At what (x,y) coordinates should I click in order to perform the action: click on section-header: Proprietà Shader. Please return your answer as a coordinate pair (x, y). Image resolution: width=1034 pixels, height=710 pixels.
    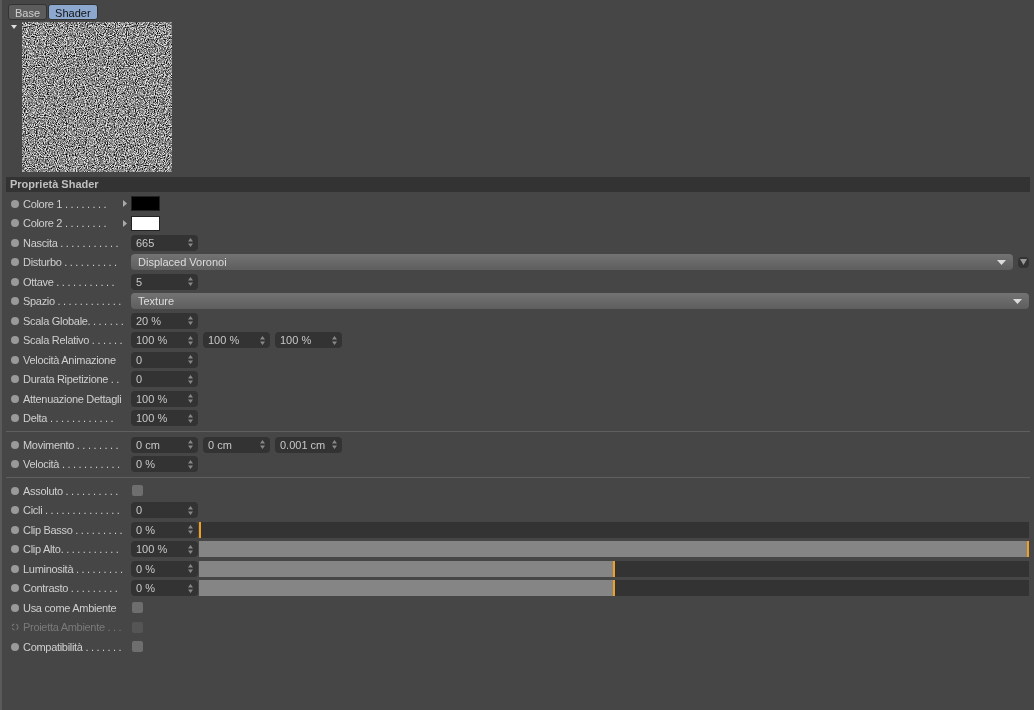
    Looking at the image, I should click on (518, 184).